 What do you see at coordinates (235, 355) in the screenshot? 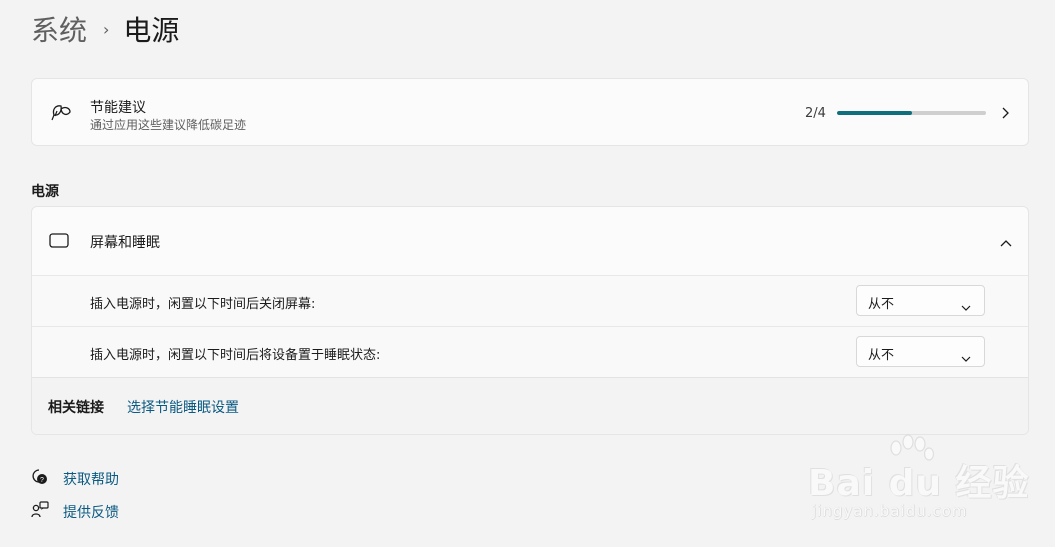
I see `sleep-label: 插入电源时，闲置以下时间后将设备置于睡眠状态:` at bounding box center [235, 355].